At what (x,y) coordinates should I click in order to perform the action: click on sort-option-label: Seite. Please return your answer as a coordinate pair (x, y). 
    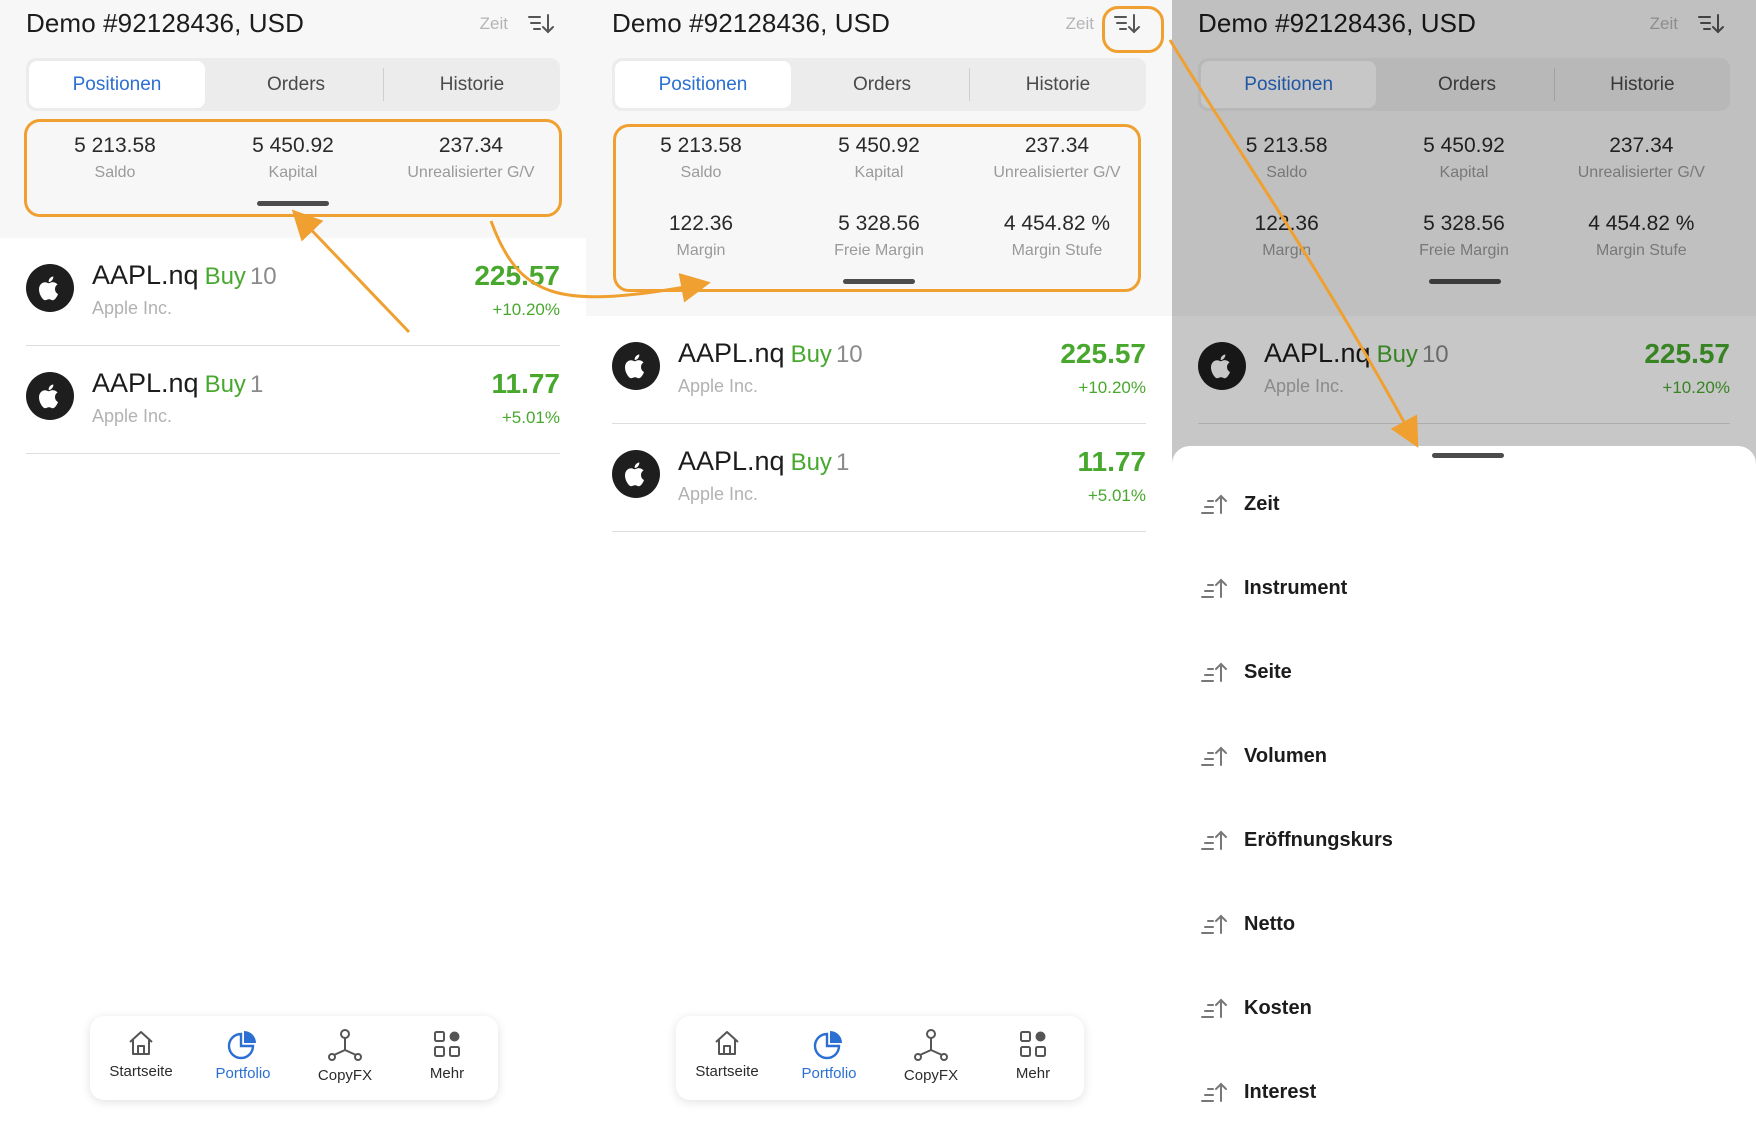
    Looking at the image, I should click on (1268, 671).